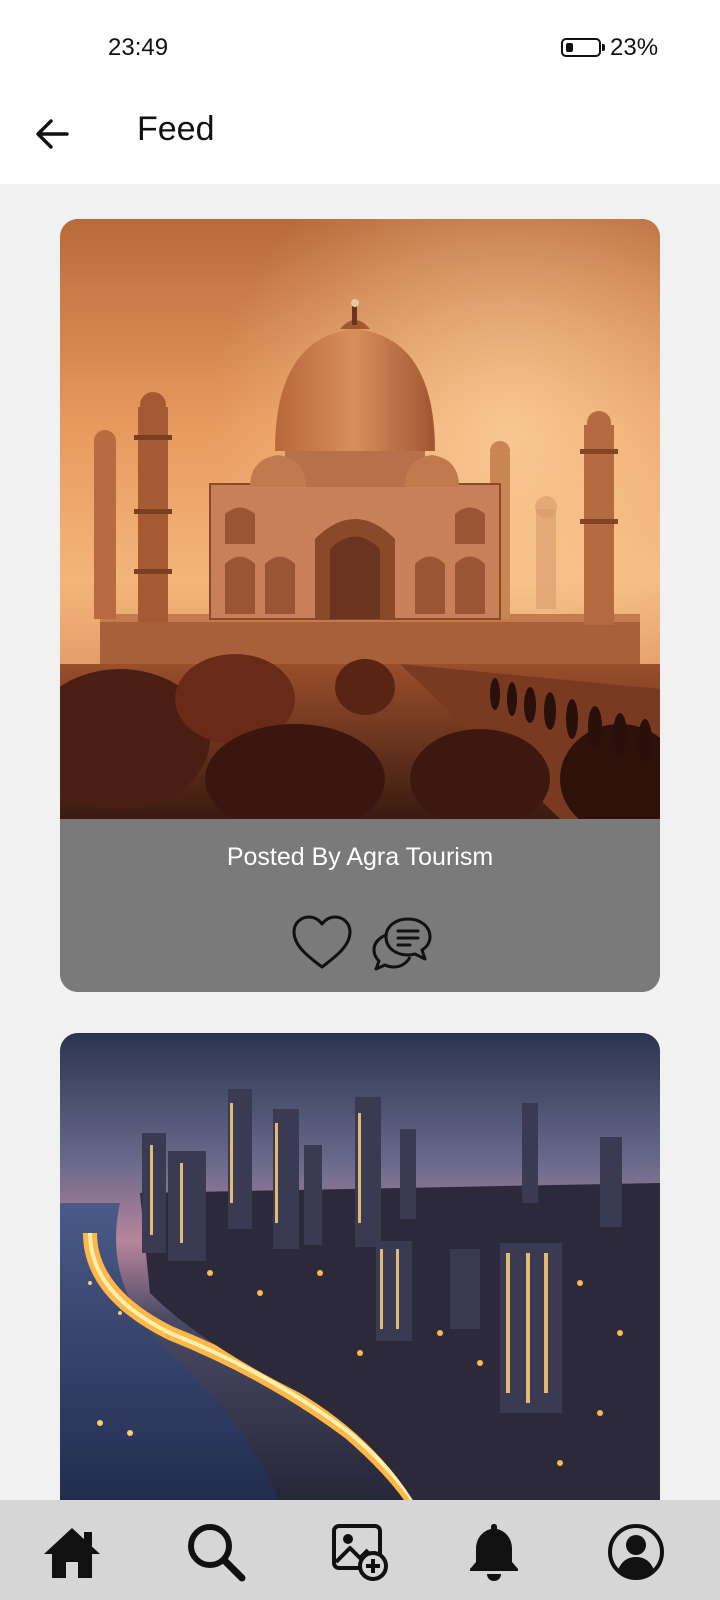  I want to click on nav-add-post, so click(360, 1552).